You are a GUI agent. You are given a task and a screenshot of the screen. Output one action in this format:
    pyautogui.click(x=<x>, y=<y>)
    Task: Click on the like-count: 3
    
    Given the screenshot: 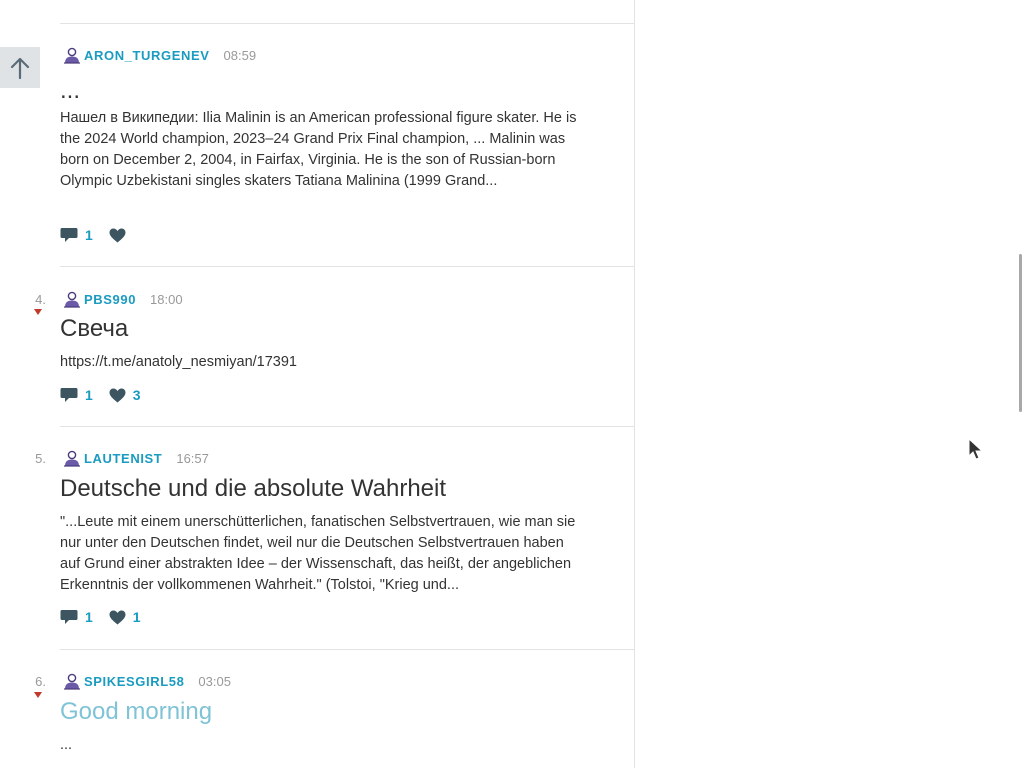 What is the action you would take?
    pyautogui.click(x=136, y=395)
    